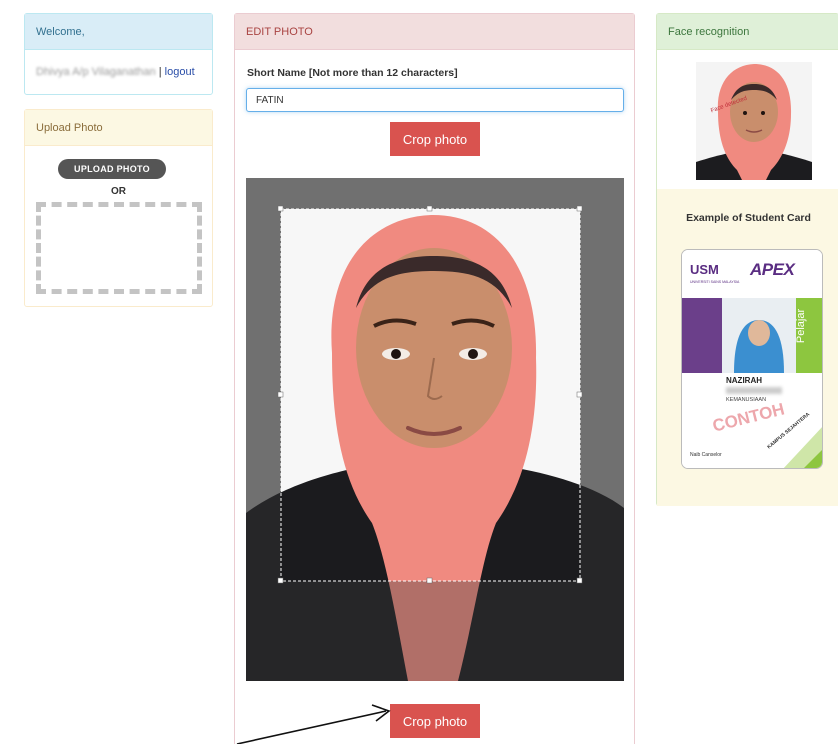  Describe the element at coordinates (579, 208) in the screenshot. I see `crop-handle-tr` at that location.